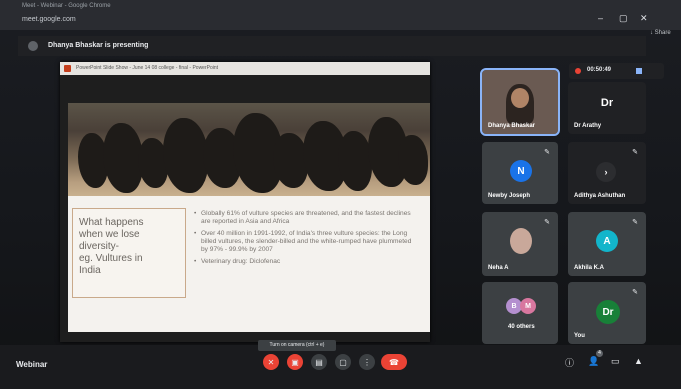 The height and width of the screenshot is (389, 681). I want to click on close-button: ✕, so click(644, 18).